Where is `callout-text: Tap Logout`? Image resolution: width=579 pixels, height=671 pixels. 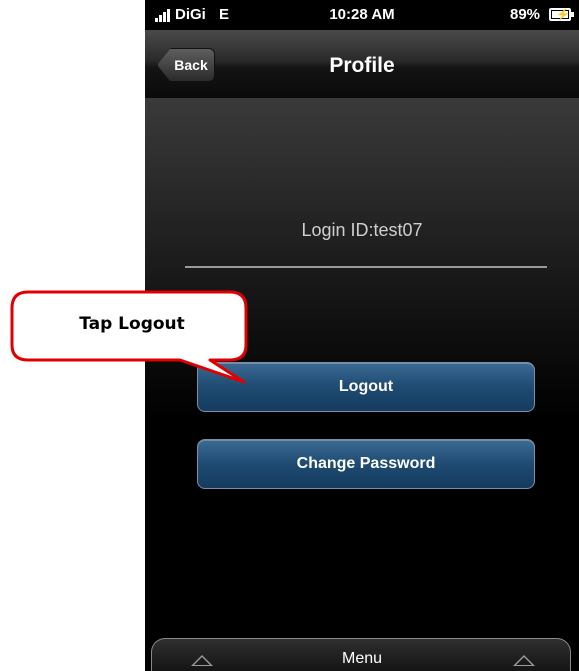 callout-text: Tap Logout is located at coordinates (132, 324).